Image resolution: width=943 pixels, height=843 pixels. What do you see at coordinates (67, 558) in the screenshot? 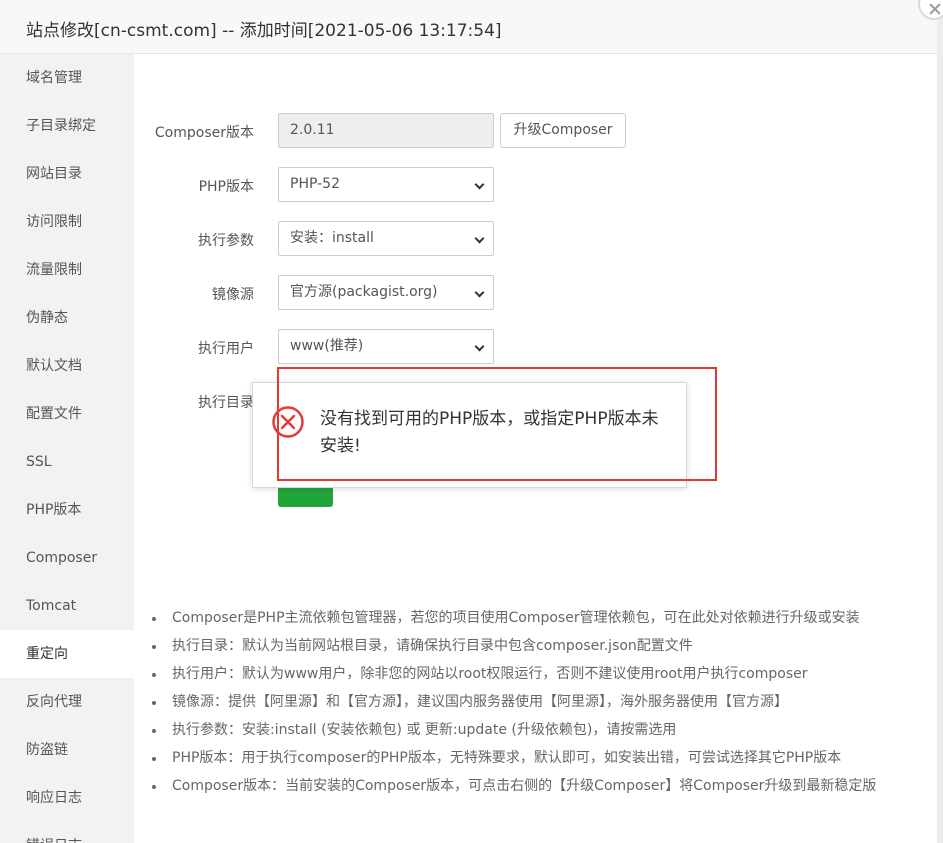
I see `sidebar-item-composer: Composer` at bounding box center [67, 558].